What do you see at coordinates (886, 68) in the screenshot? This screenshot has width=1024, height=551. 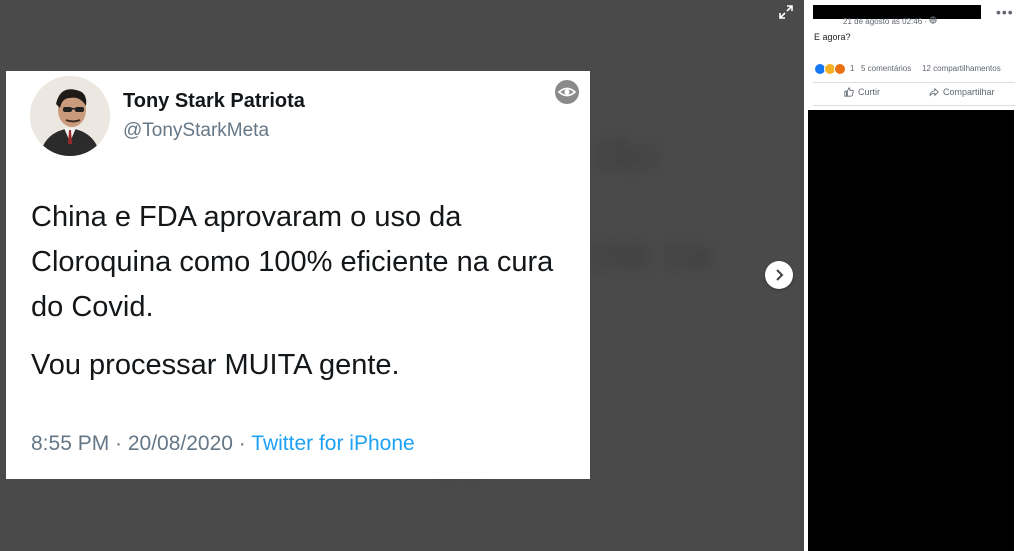 I see `comments-count: 5 comentários` at bounding box center [886, 68].